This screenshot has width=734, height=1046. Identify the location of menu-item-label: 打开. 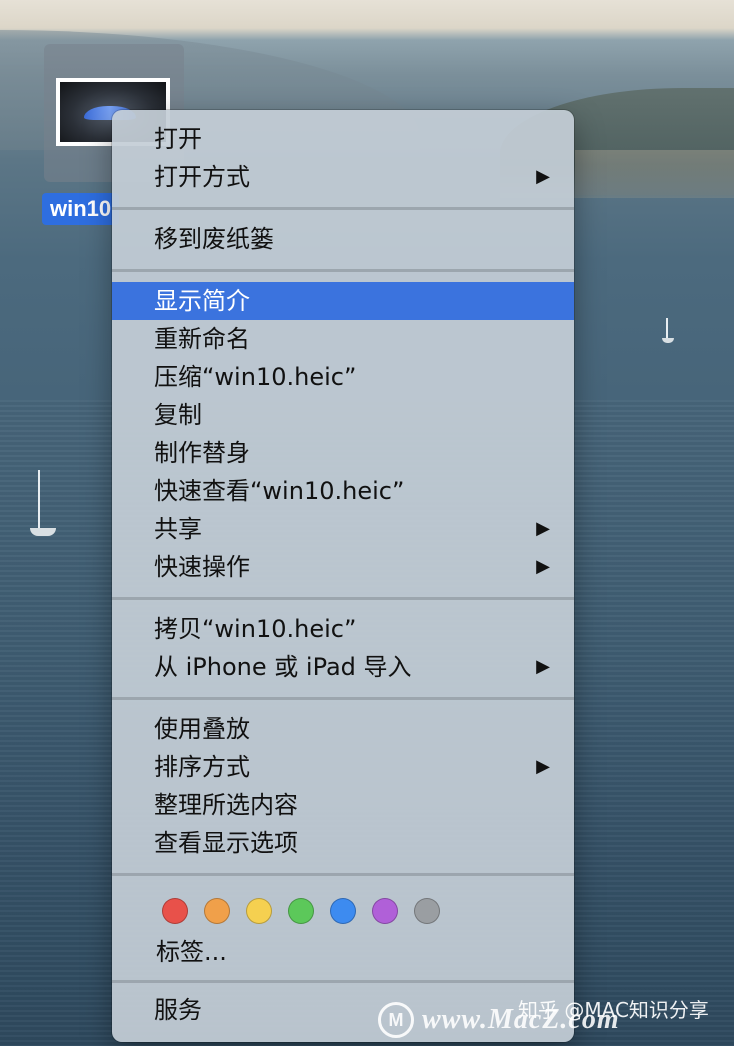
(178, 139).